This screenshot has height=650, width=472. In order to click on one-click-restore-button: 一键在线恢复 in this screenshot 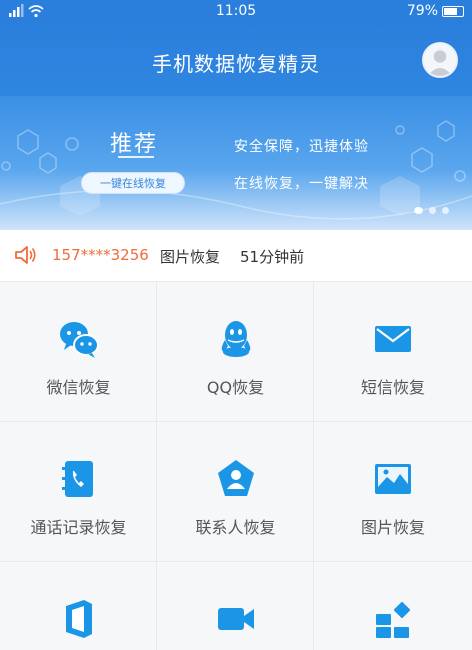, I will do `click(133, 183)`.